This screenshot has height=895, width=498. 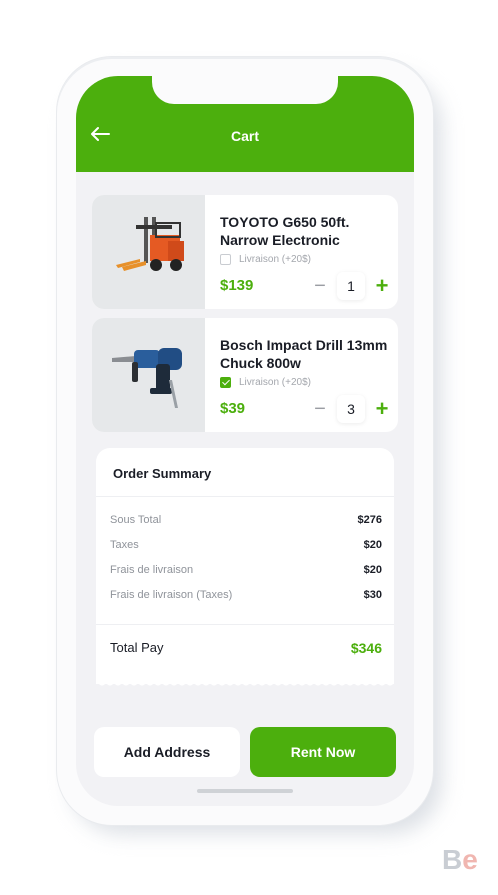 What do you see at coordinates (246, 520) in the screenshot?
I see `summary-row: Sous Total $276` at bounding box center [246, 520].